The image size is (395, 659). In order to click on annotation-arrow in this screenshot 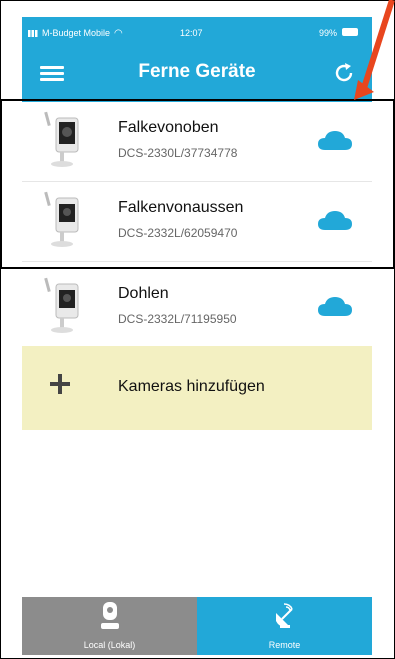, I will do `click(374, 50)`.